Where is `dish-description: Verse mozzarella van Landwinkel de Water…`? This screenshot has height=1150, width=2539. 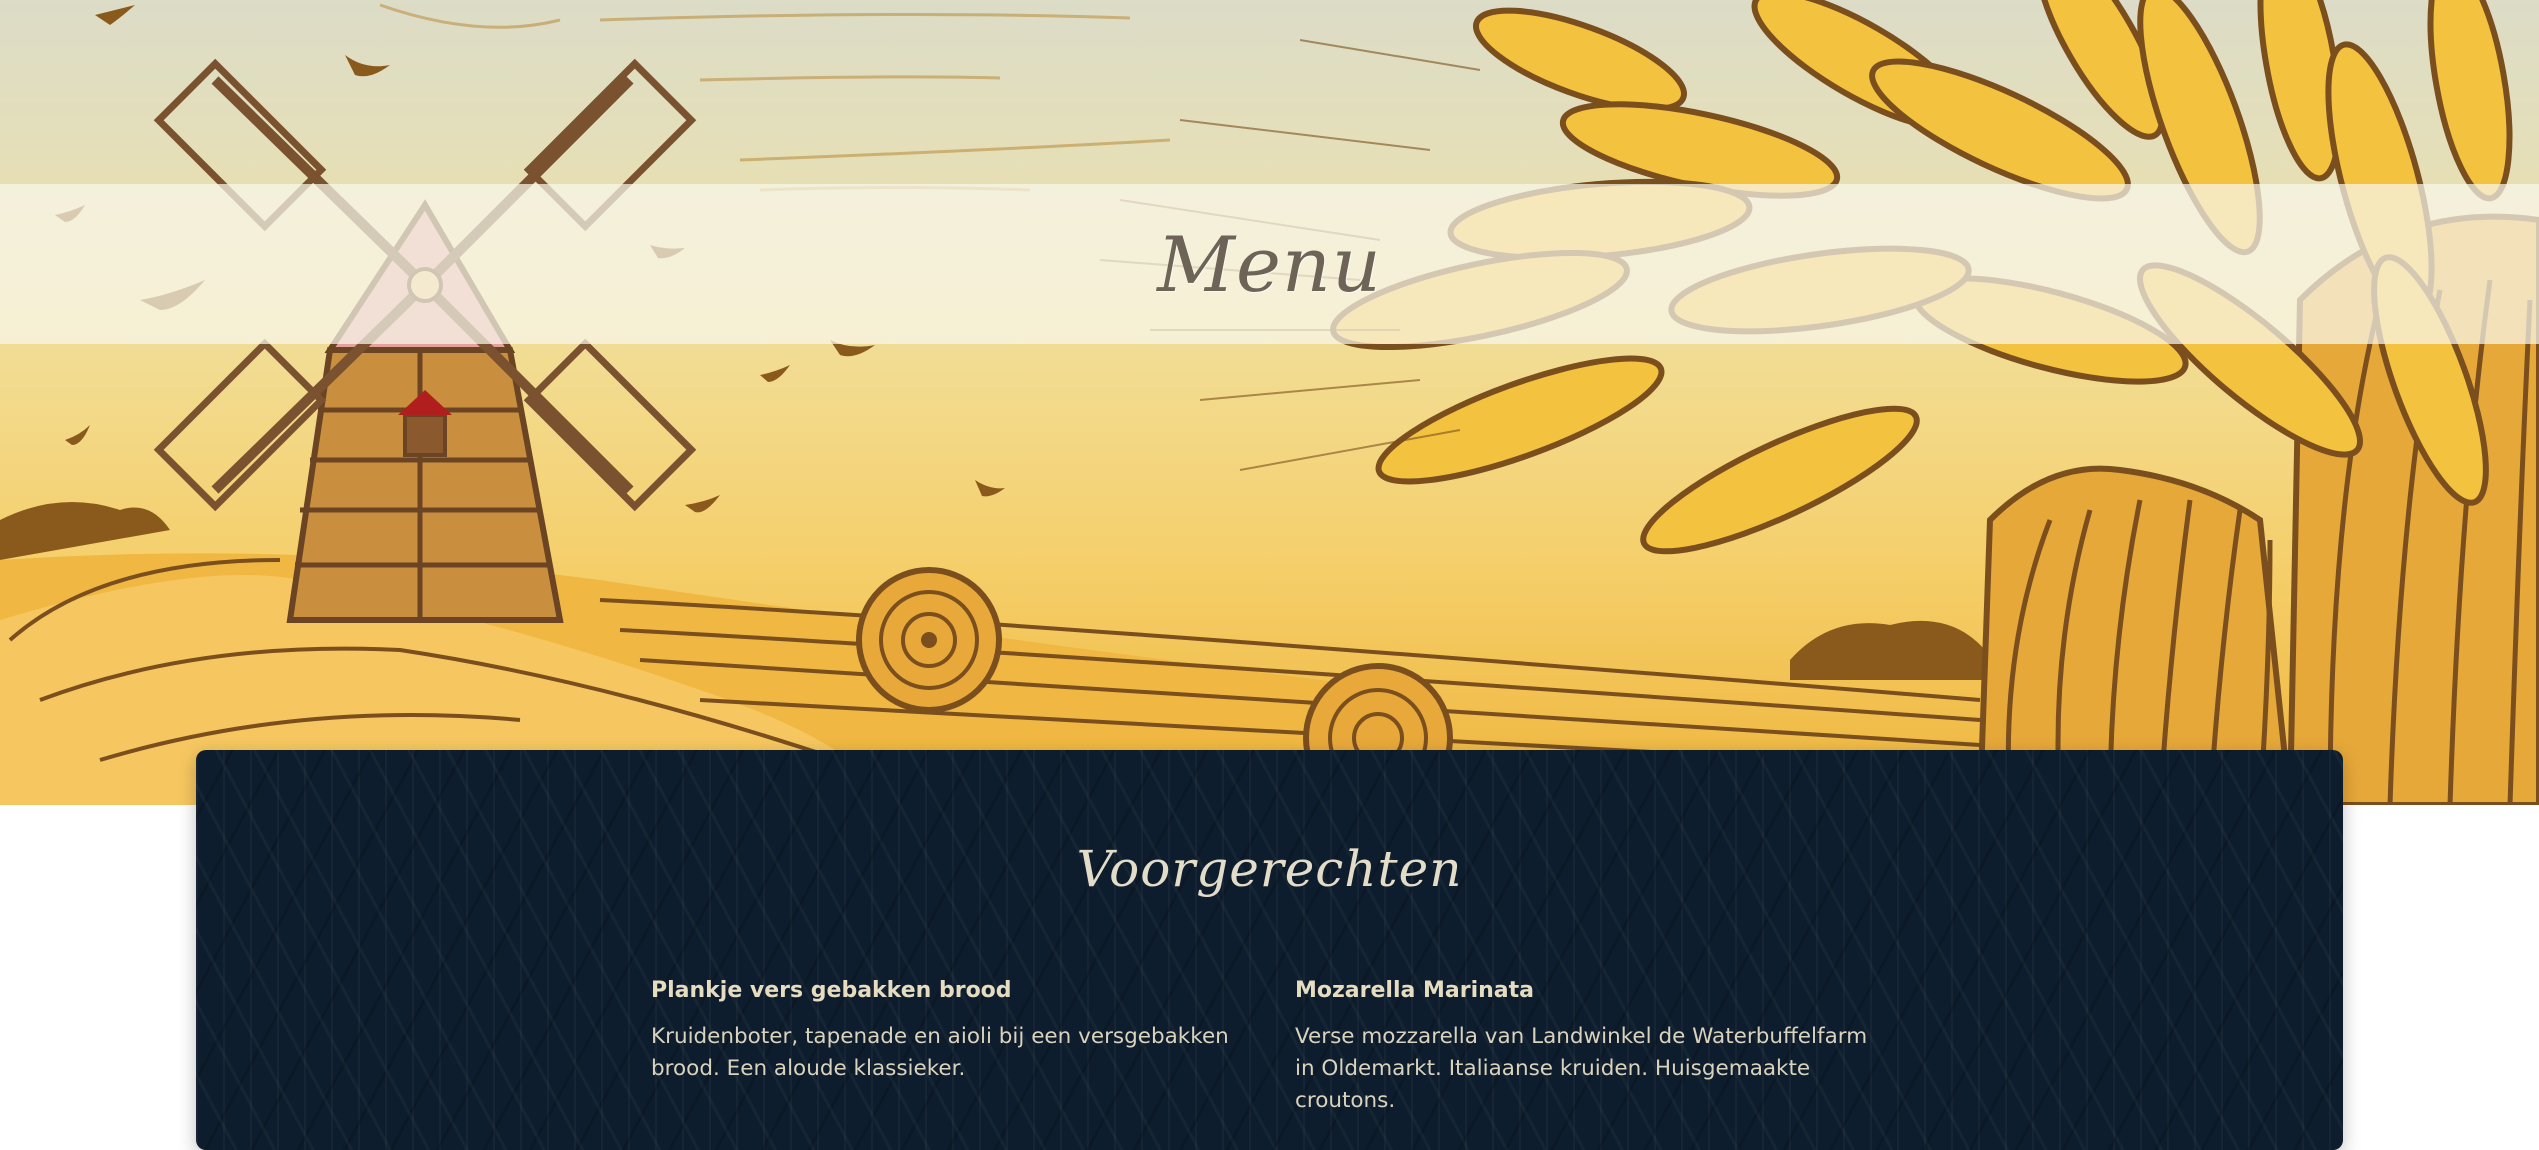 dish-description: Verse mozzarella van Landwinkel de Water… is located at coordinates (1581, 1068).